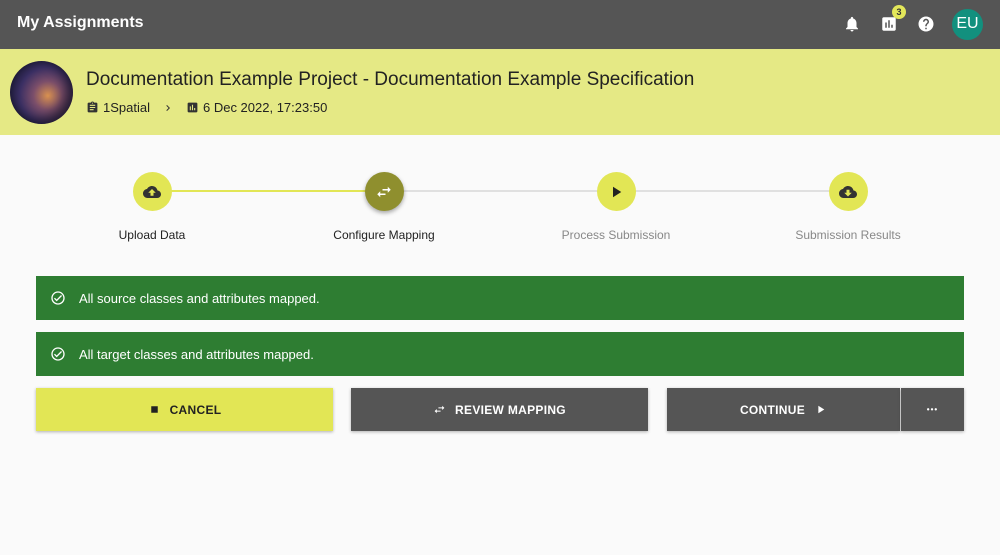 The image size is (1000, 555). I want to click on submission-timestamp: 6 Dec 2022, 17:23:50, so click(265, 107).